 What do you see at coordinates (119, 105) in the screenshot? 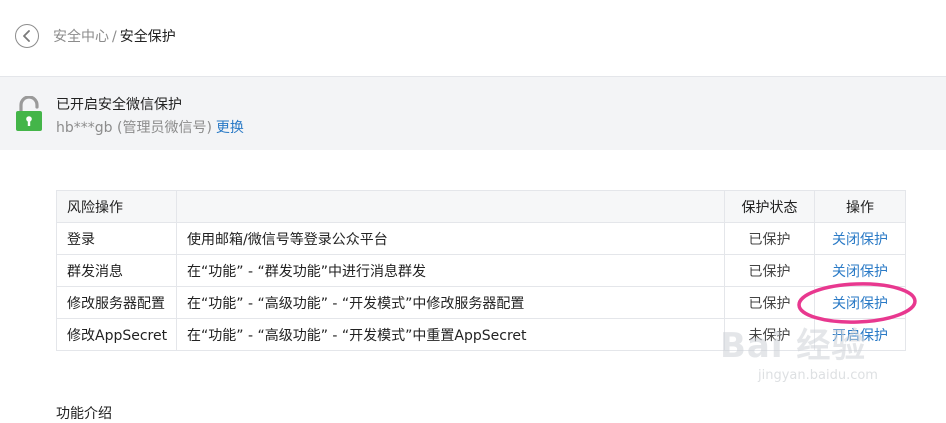
I see `banner-title: 已开启安全微信保护` at bounding box center [119, 105].